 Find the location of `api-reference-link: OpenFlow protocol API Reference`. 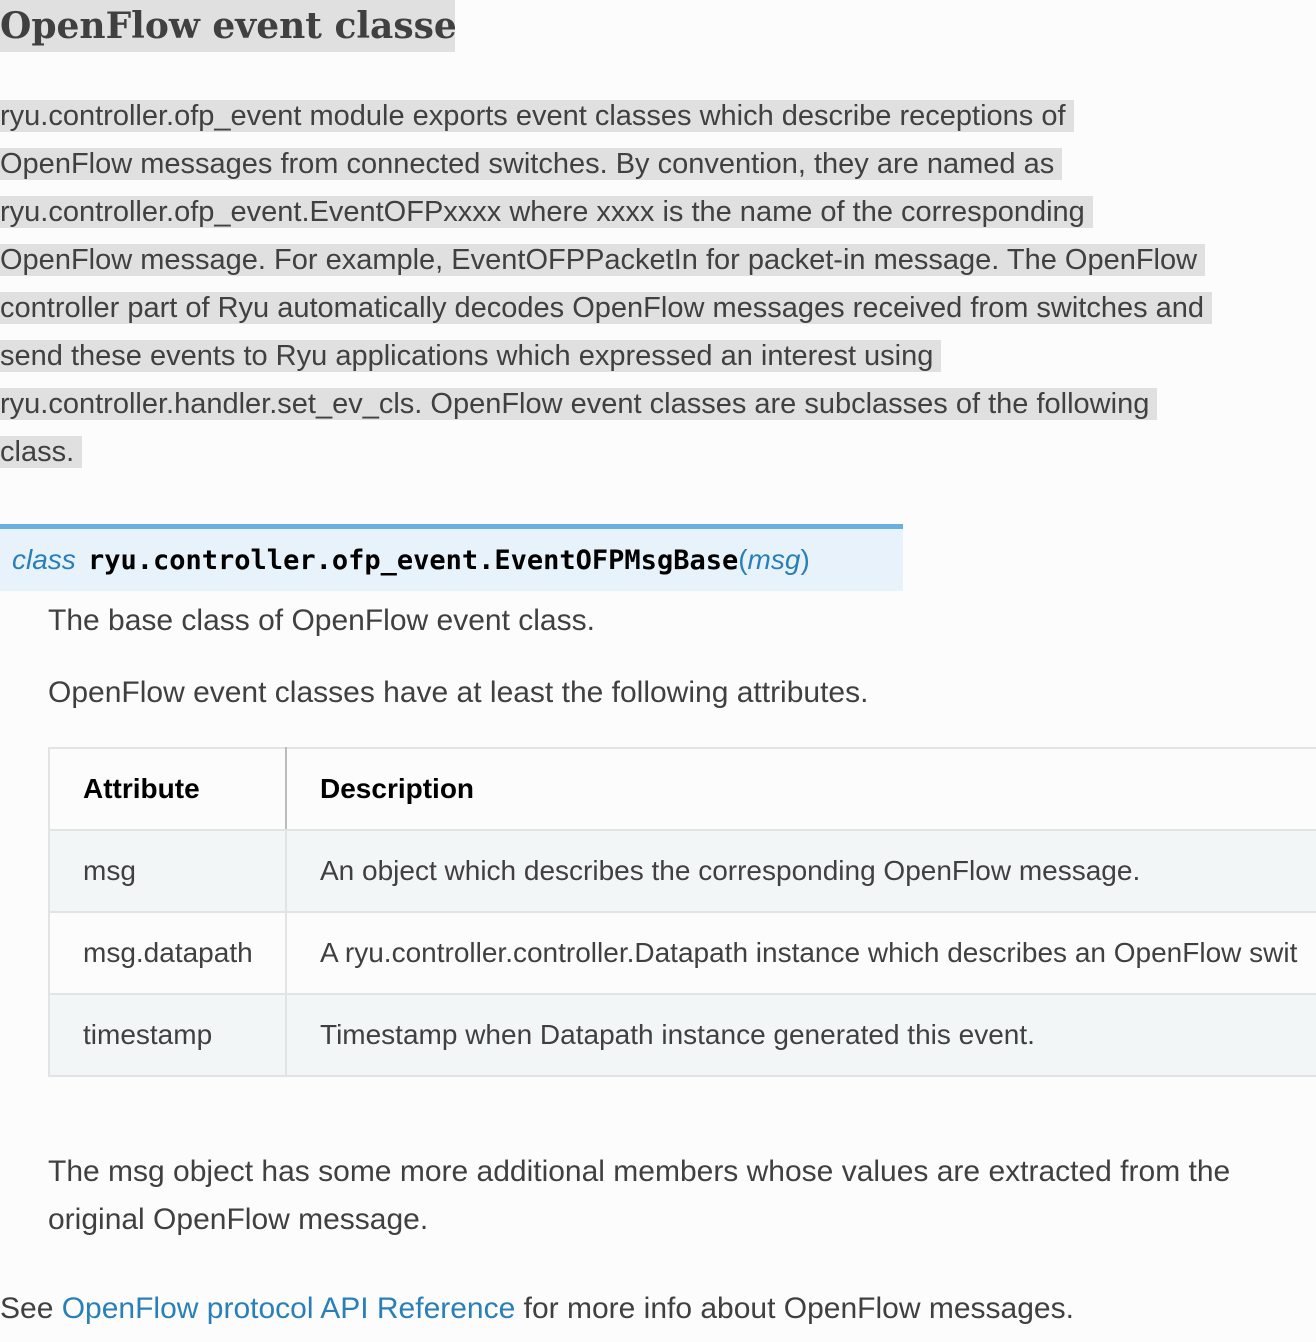

api-reference-link: OpenFlow protocol API Reference is located at coordinates (289, 1308).